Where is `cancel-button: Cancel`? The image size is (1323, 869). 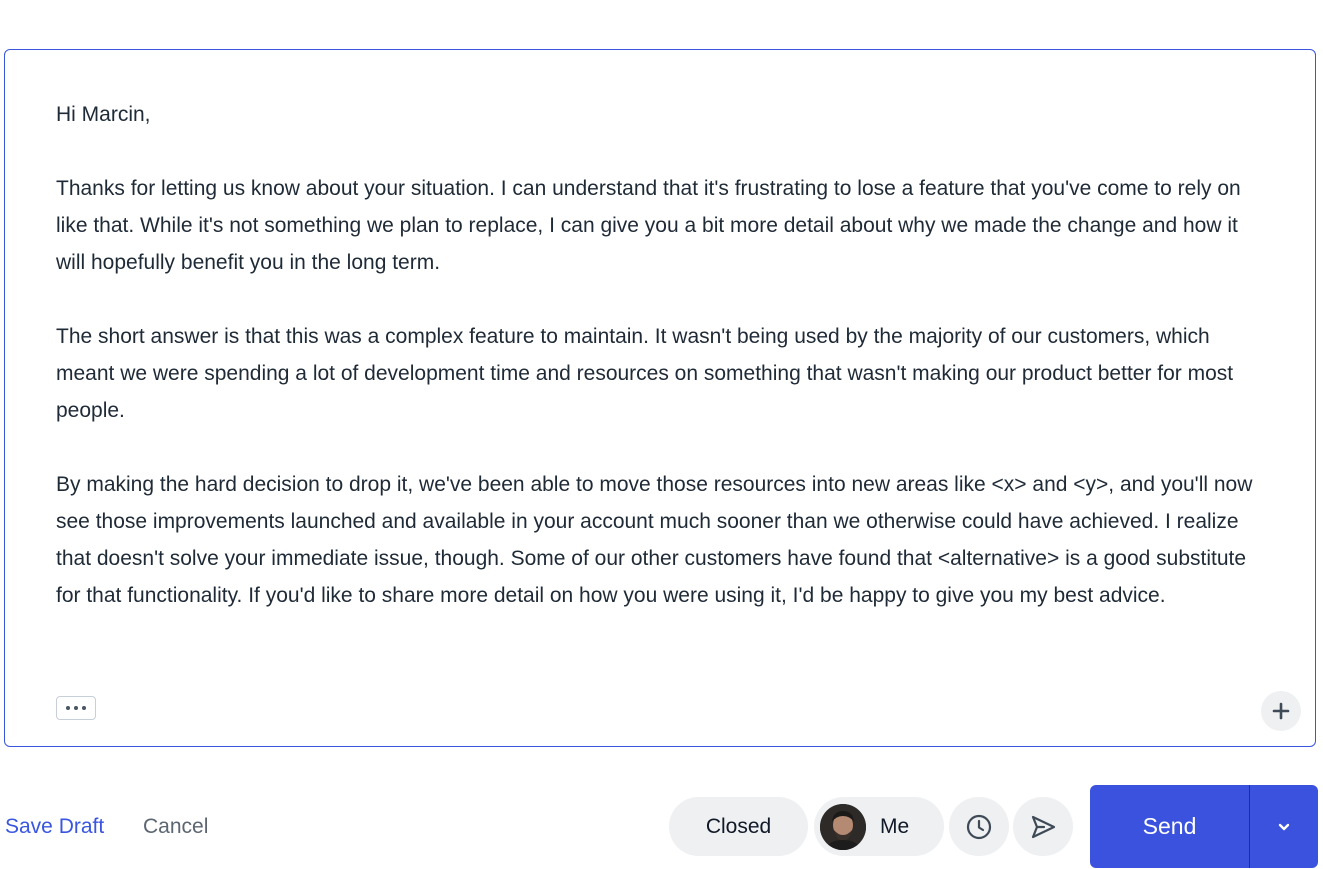
cancel-button: Cancel is located at coordinates (175, 827).